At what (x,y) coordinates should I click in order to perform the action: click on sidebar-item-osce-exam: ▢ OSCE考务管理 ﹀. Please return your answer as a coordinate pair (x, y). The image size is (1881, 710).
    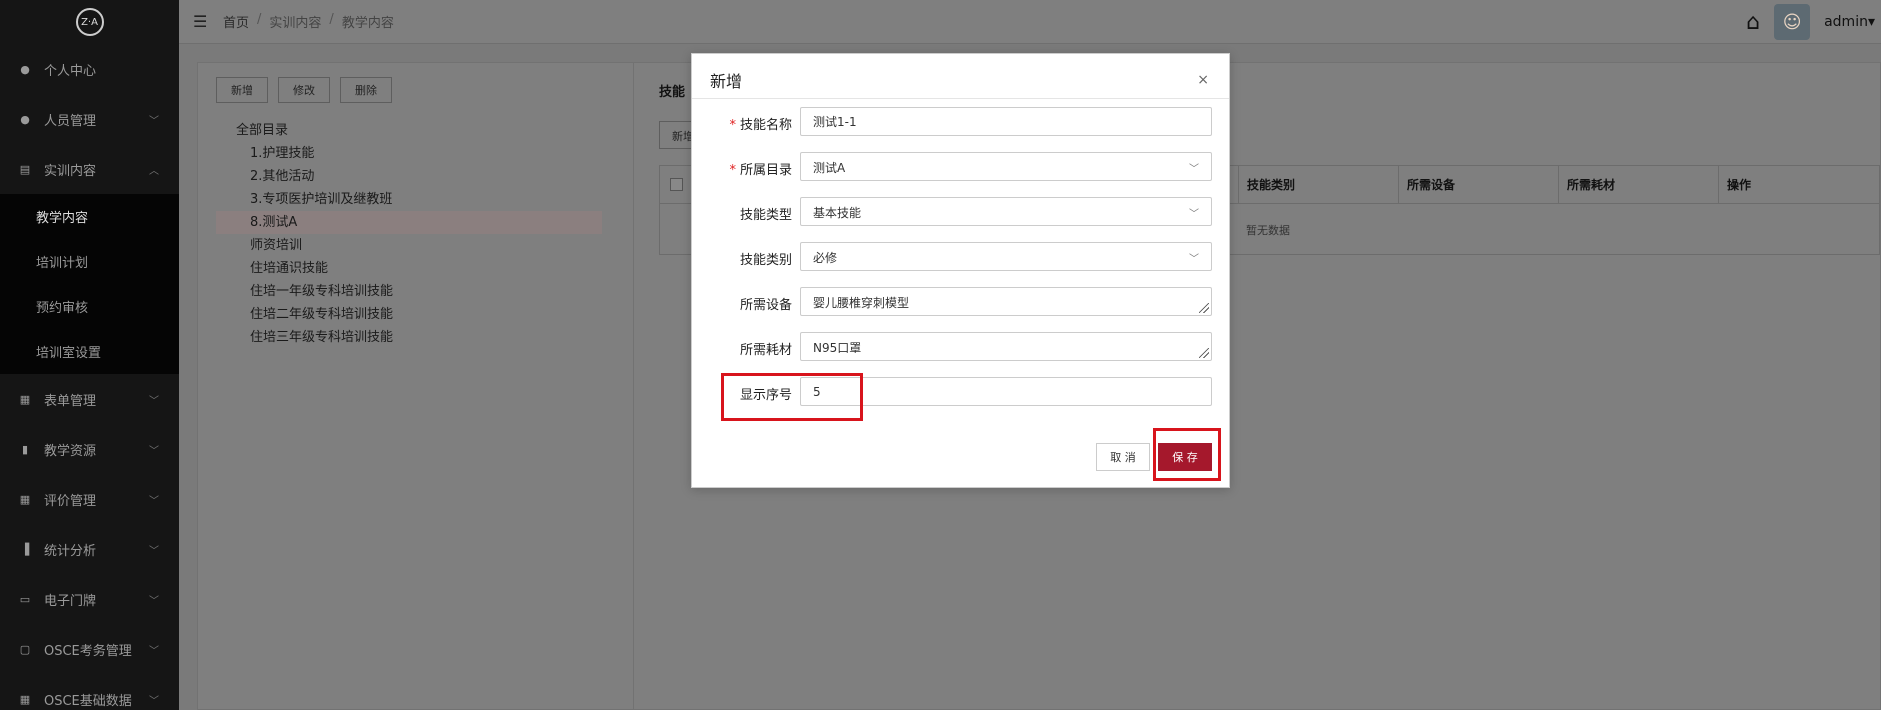
    Looking at the image, I should click on (89, 649).